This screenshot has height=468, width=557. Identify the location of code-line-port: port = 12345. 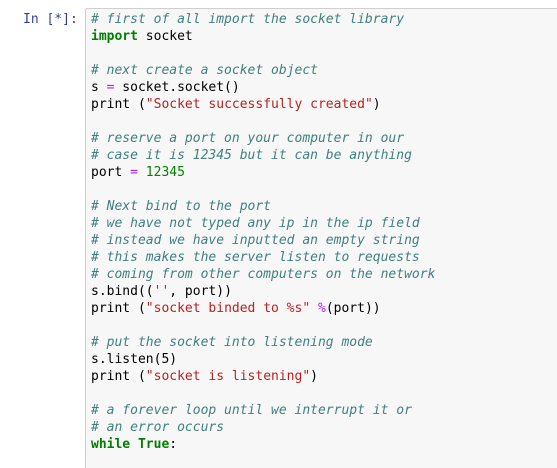
(138, 172).